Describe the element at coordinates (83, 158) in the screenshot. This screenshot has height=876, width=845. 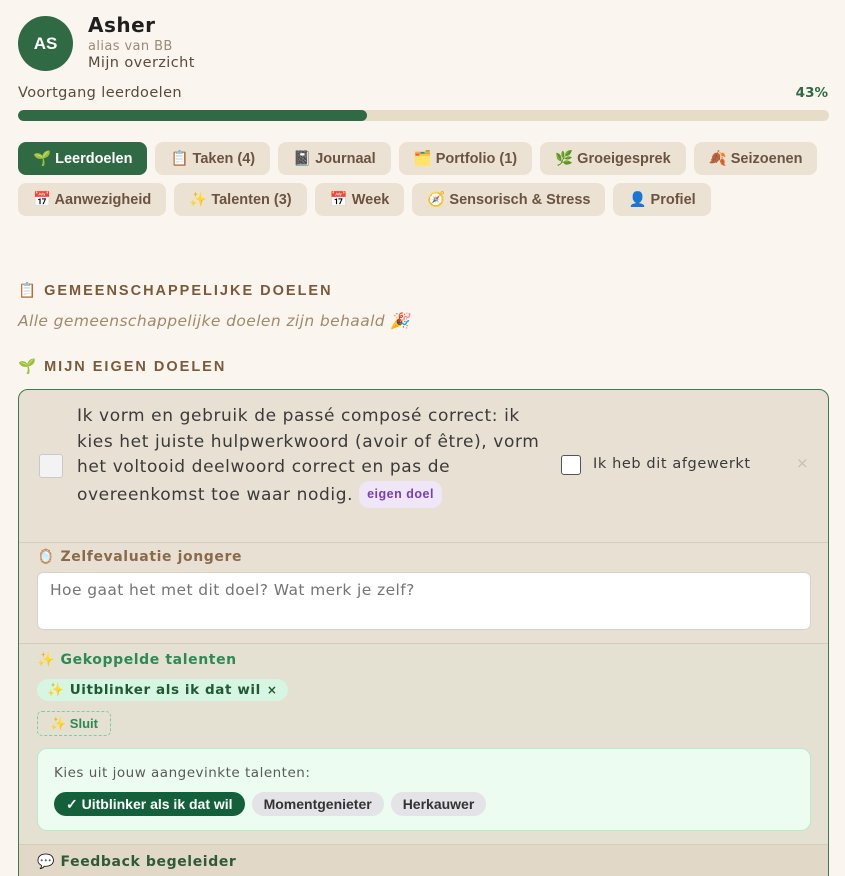
I see `tab-leerdoelen: 🌱 Leerdoelen` at that location.